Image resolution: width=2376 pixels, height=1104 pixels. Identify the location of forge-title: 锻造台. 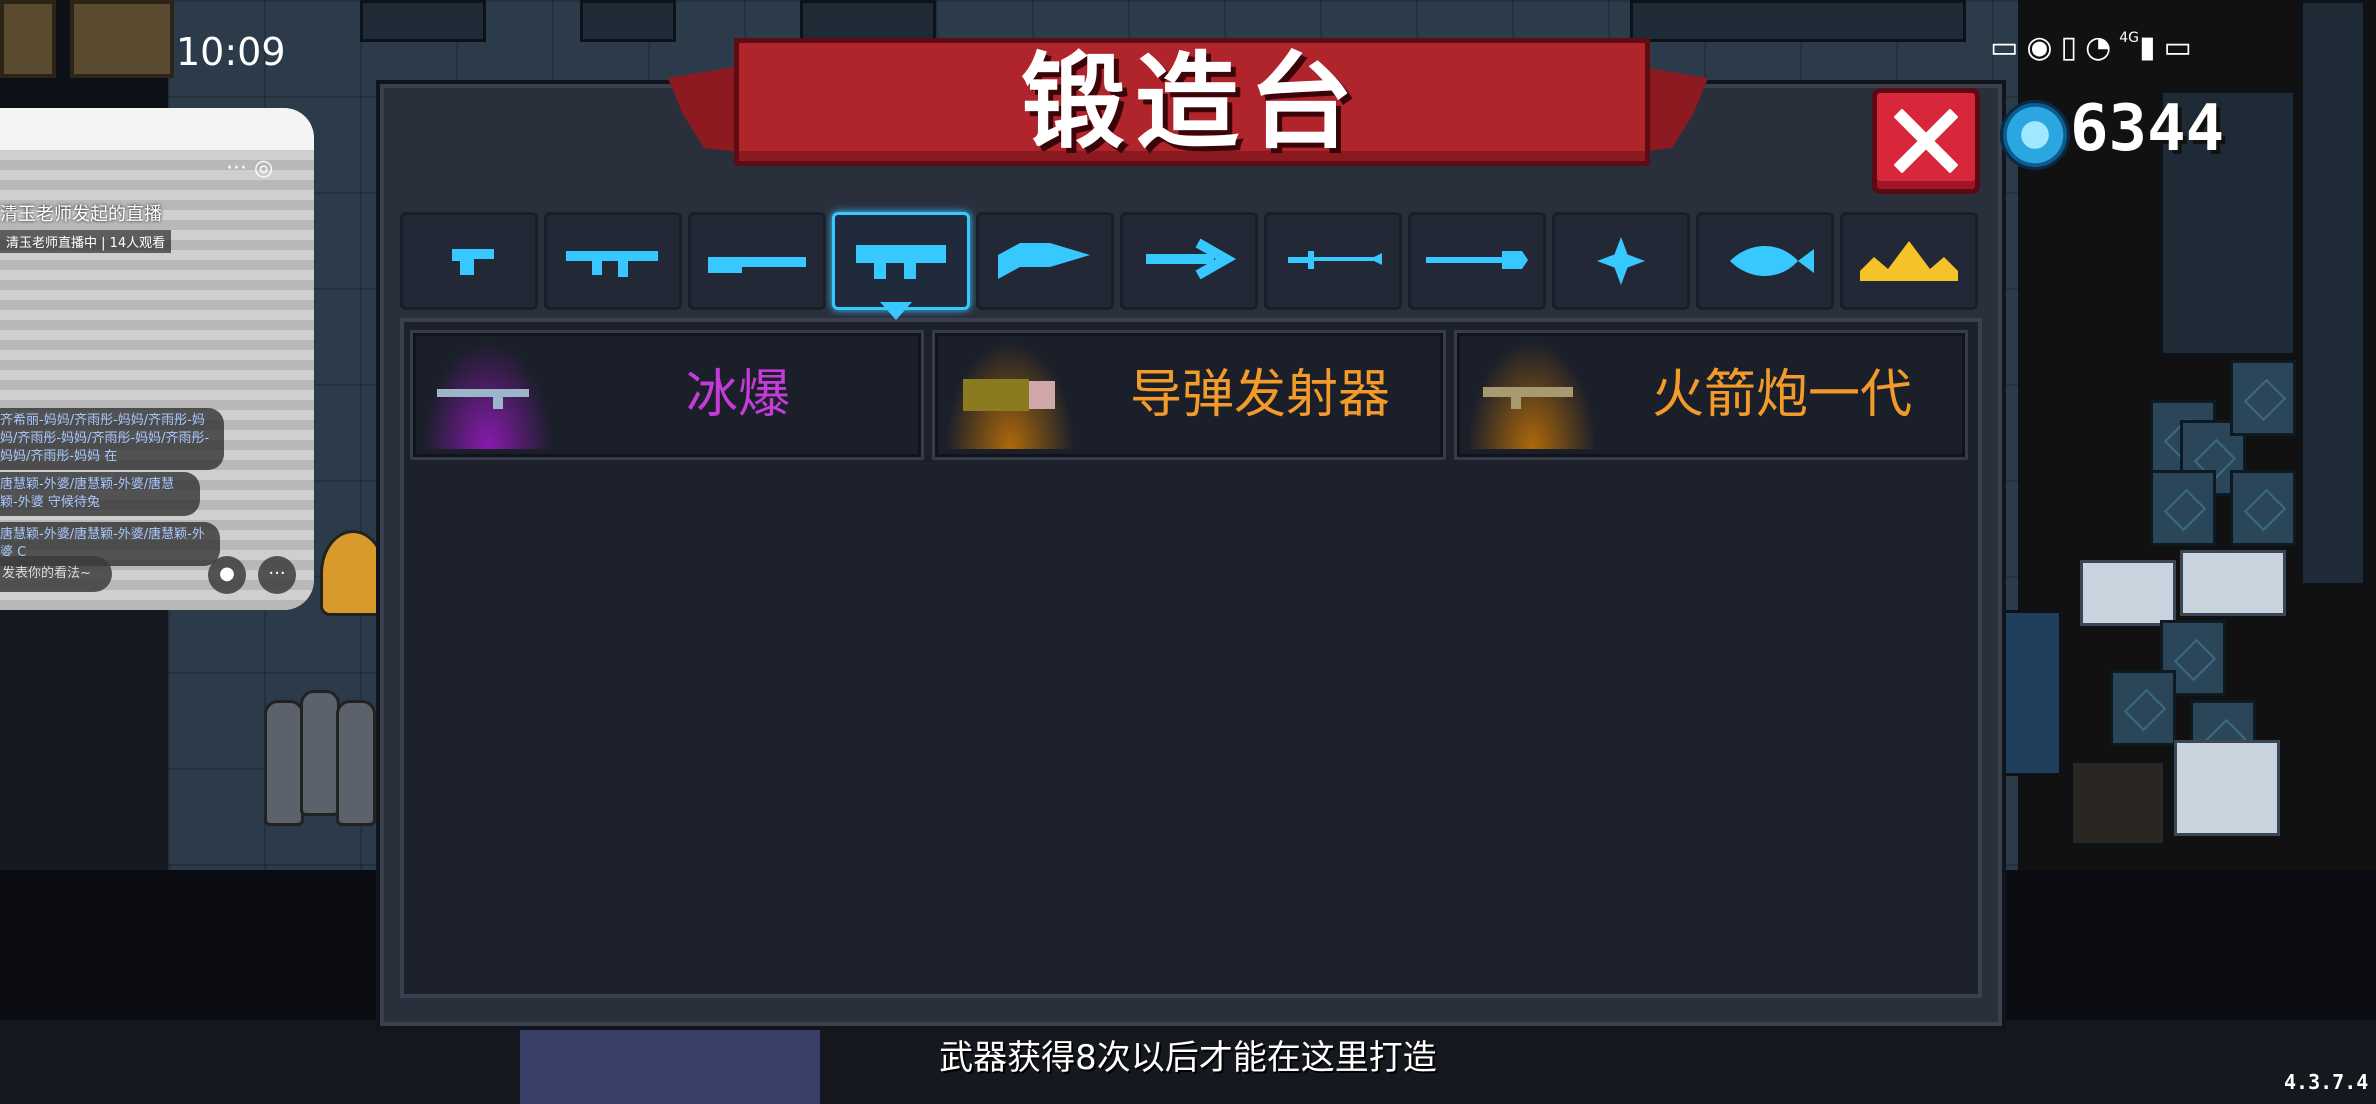
(1191, 102).